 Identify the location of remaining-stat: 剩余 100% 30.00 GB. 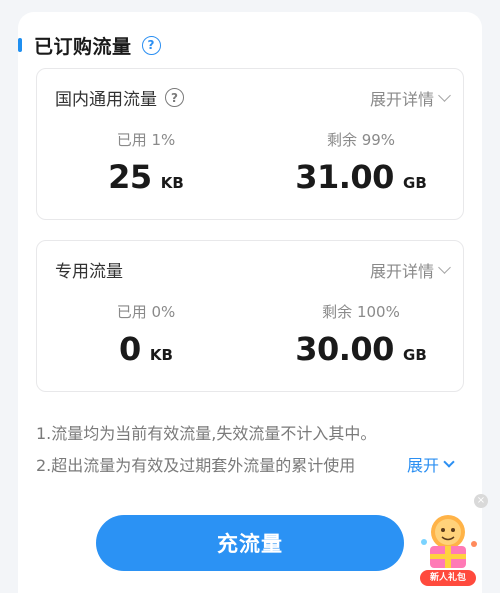
(361, 334).